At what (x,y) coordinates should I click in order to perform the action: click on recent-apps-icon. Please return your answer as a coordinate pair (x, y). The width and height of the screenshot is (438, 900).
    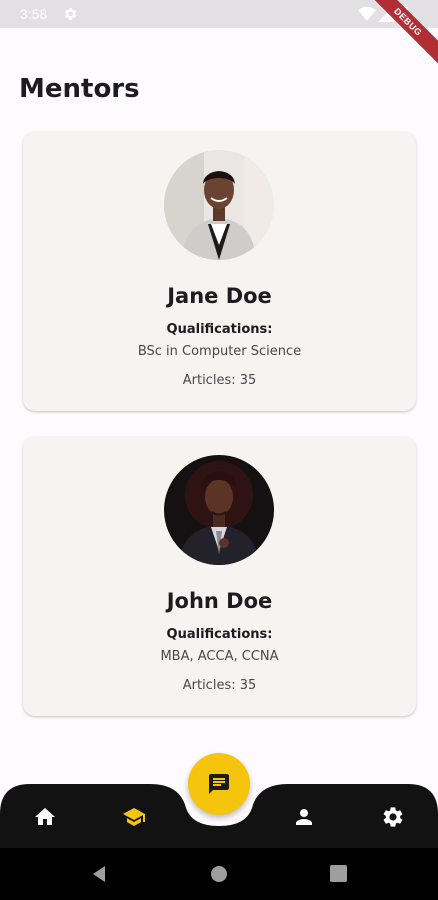
    Looking at the image, I should click on (338, 873).